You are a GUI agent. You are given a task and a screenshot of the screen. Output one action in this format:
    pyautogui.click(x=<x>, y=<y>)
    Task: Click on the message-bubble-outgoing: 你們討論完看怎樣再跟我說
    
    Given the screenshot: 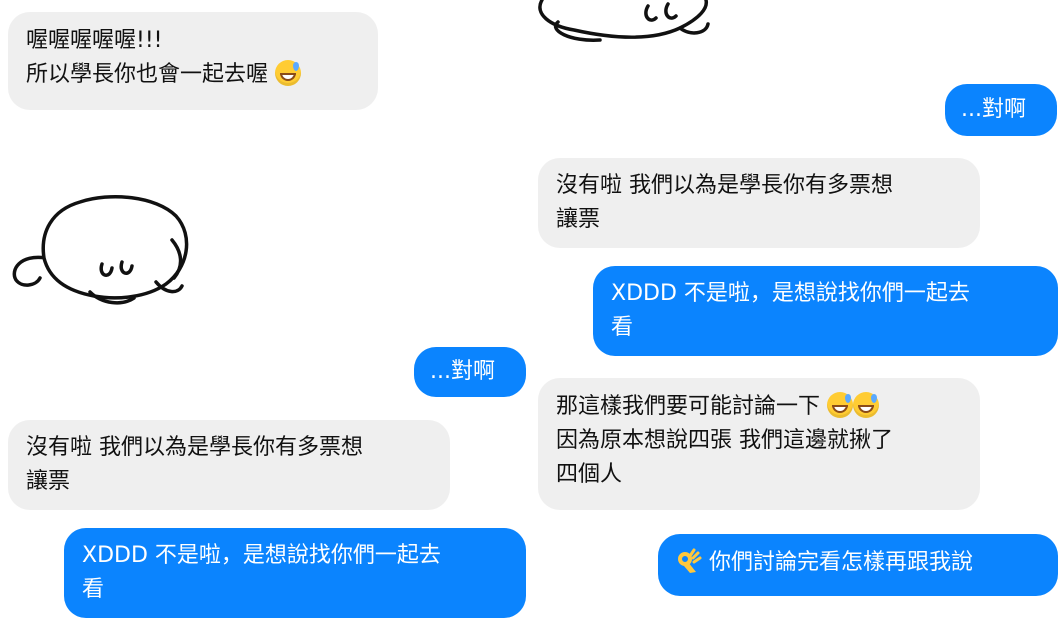 What is the action you would take?
    pyautogui.click(x=858, y=565)
    